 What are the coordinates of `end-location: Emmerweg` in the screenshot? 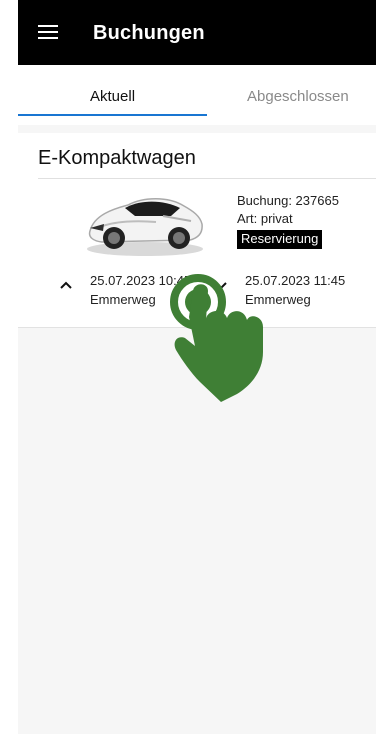 It's located at (278, 299).